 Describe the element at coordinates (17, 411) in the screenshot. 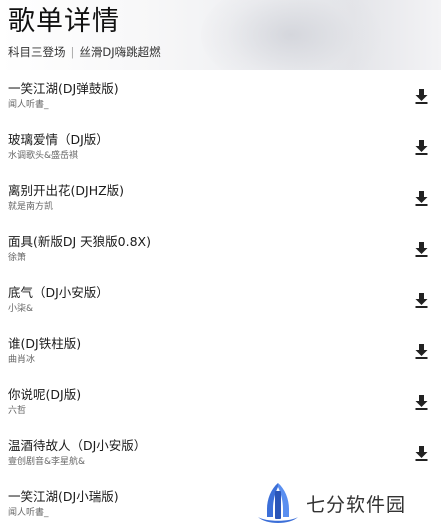

I see `song-artist: 六哲` at that location.